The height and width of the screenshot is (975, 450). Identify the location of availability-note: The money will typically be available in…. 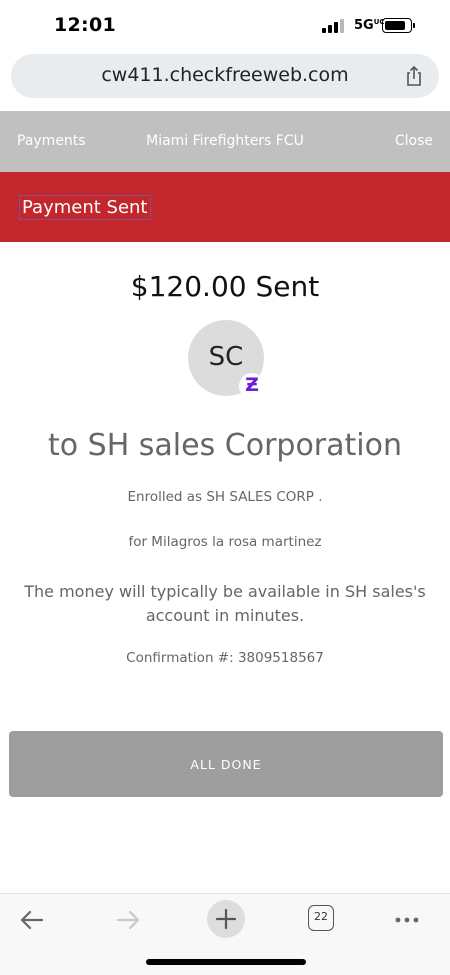
(225, 603).